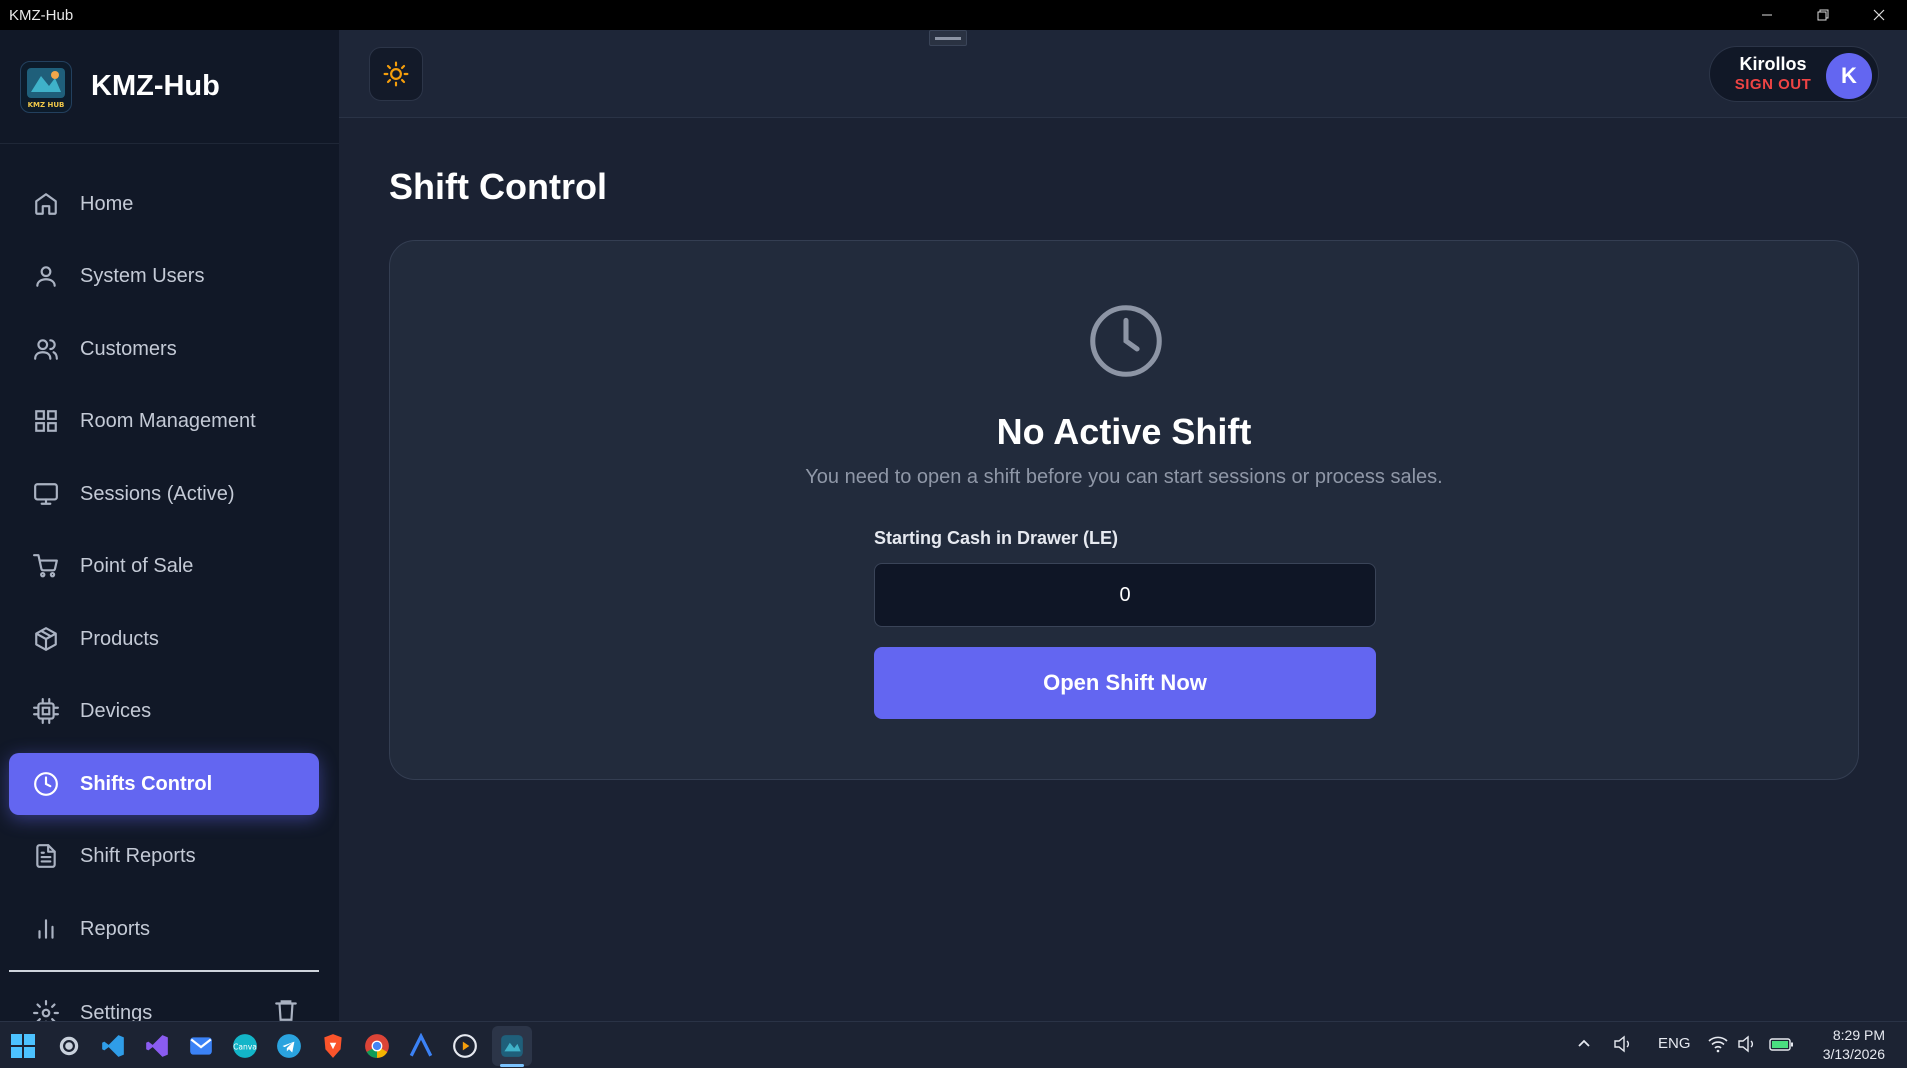  I want to click on chrome-icon, so click(377, 1046).